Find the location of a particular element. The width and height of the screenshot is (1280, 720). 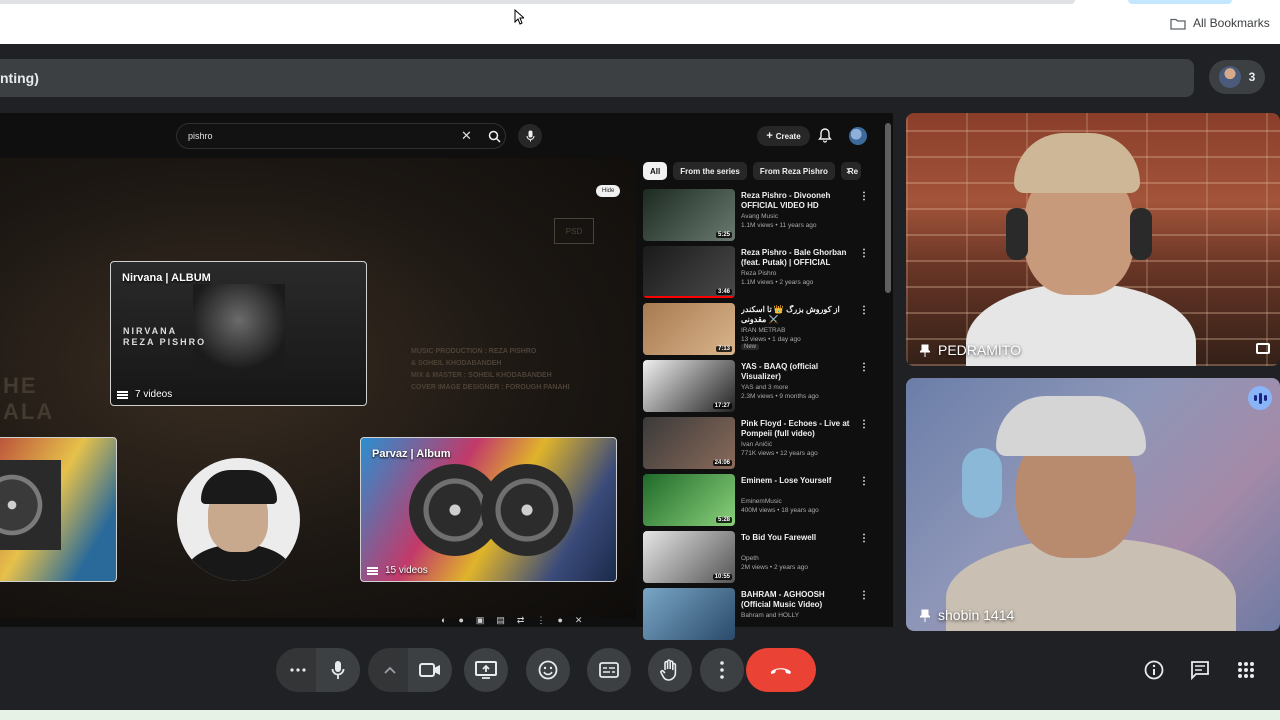

album-cover-image is located at coordinates (239, 329).